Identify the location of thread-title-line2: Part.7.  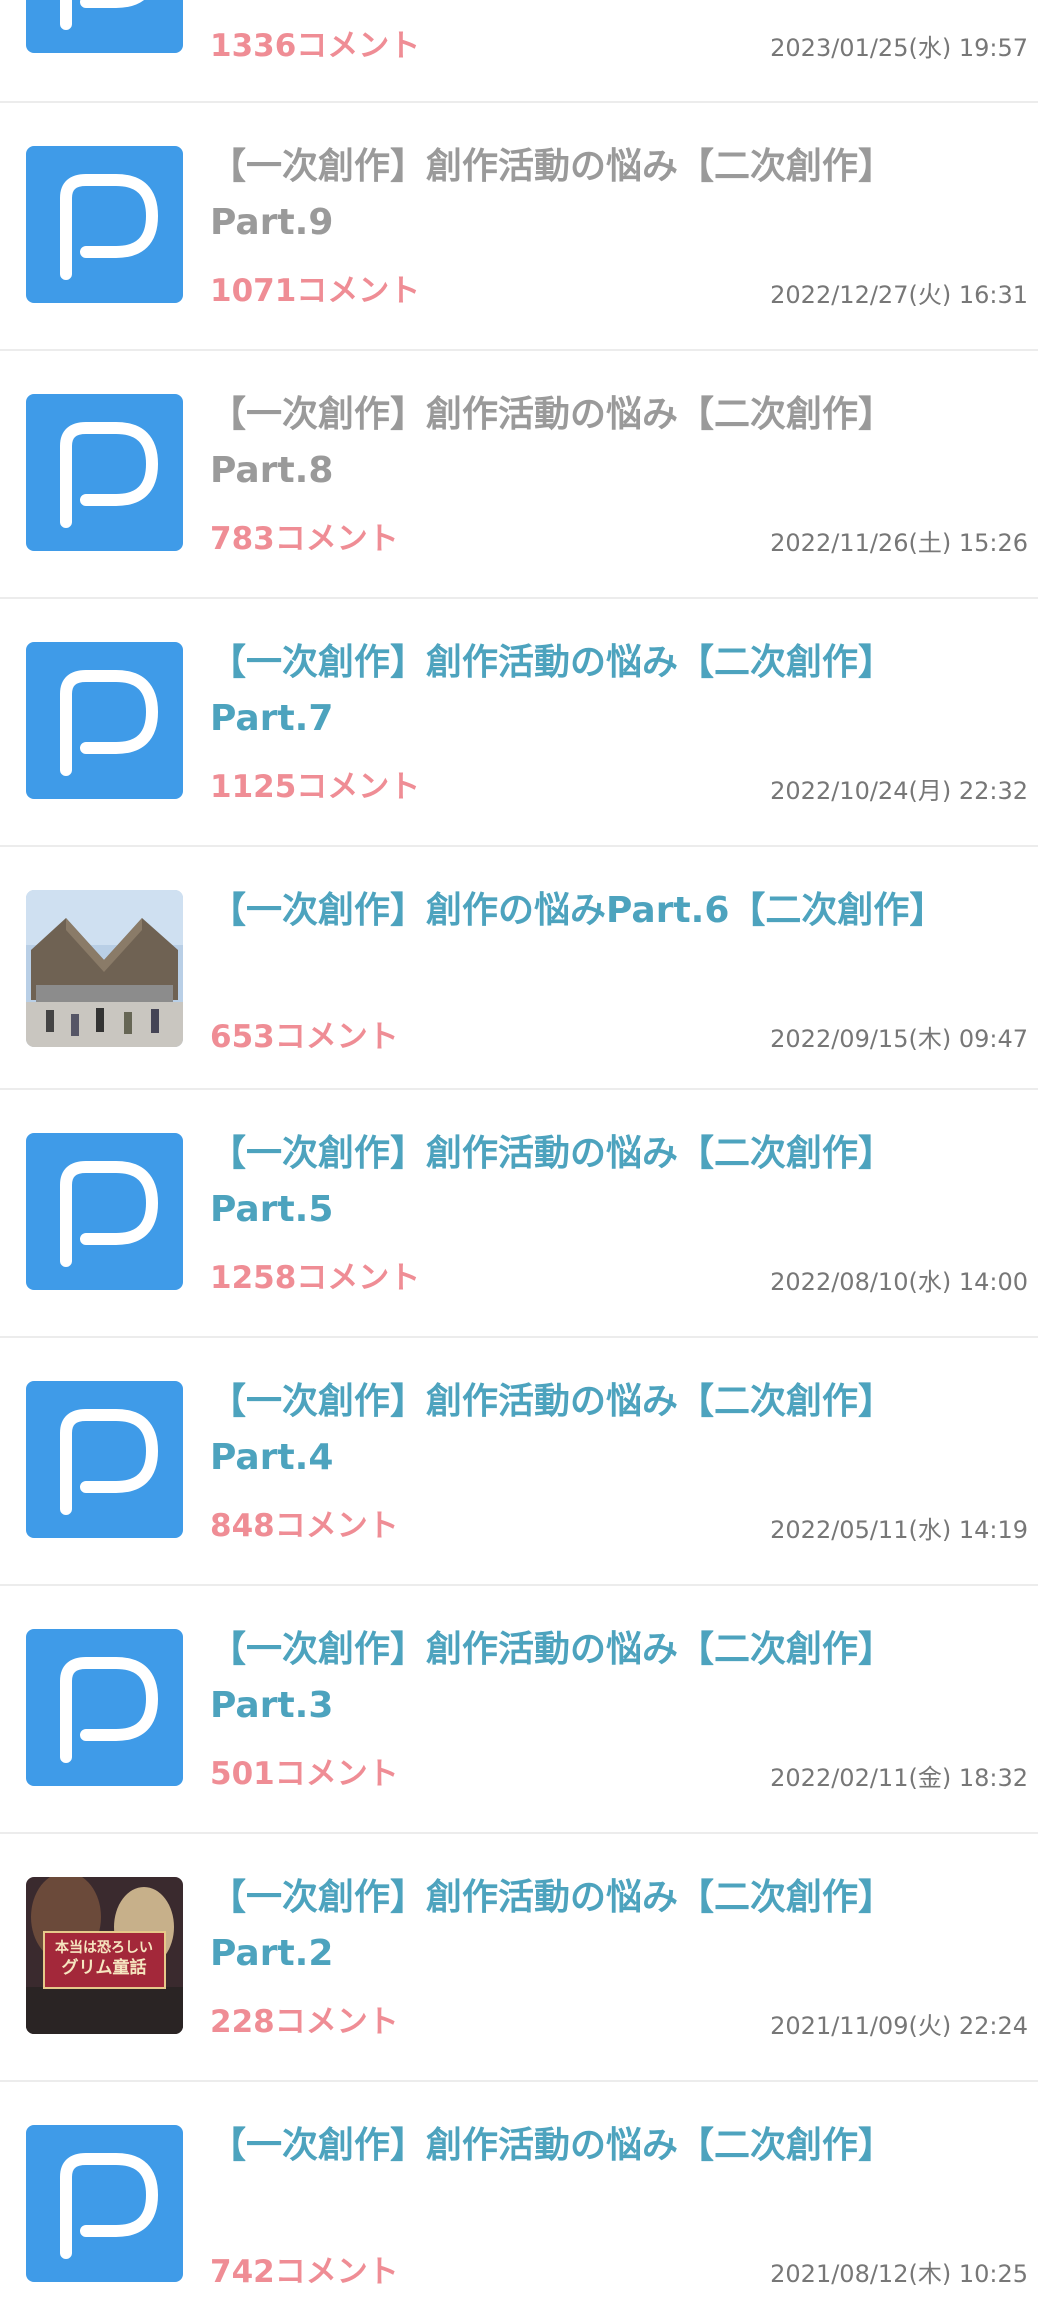
(272, 718).